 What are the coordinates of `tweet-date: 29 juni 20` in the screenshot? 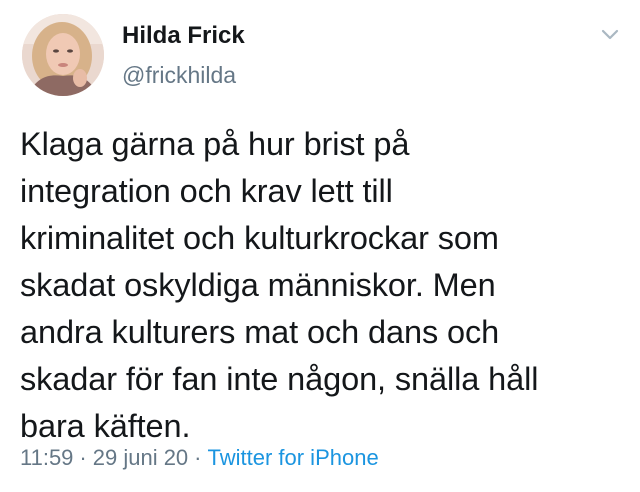 It's located at (140, 457).